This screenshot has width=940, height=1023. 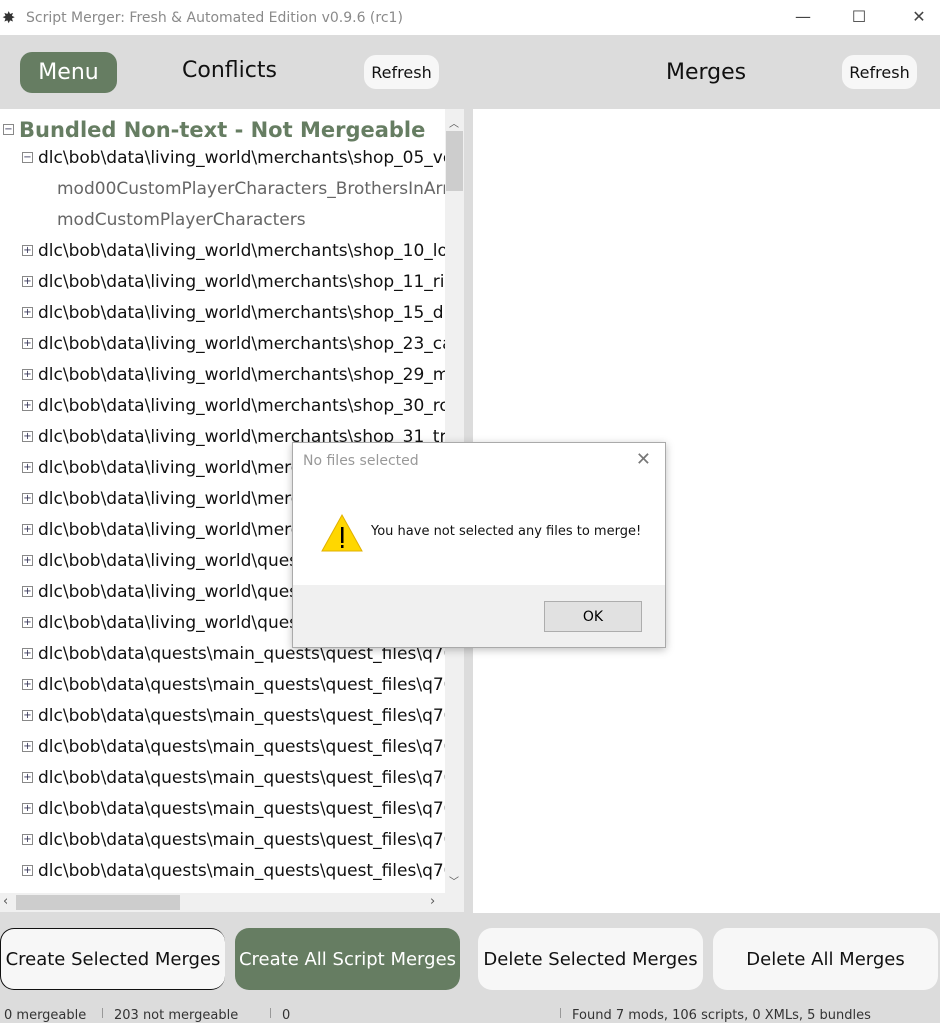 I want to click on status-not-mergeable: 203 not mergeable, so click(x=176, y=1015).